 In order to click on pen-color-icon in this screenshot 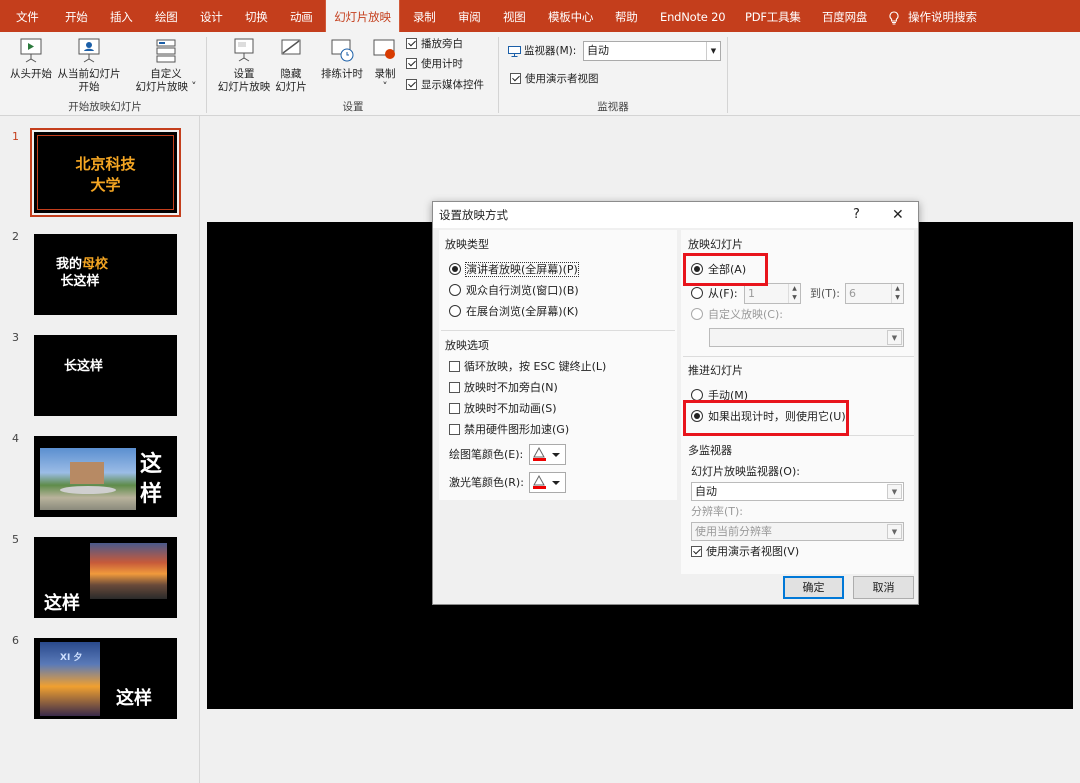, I will do `click(546, 453)`.